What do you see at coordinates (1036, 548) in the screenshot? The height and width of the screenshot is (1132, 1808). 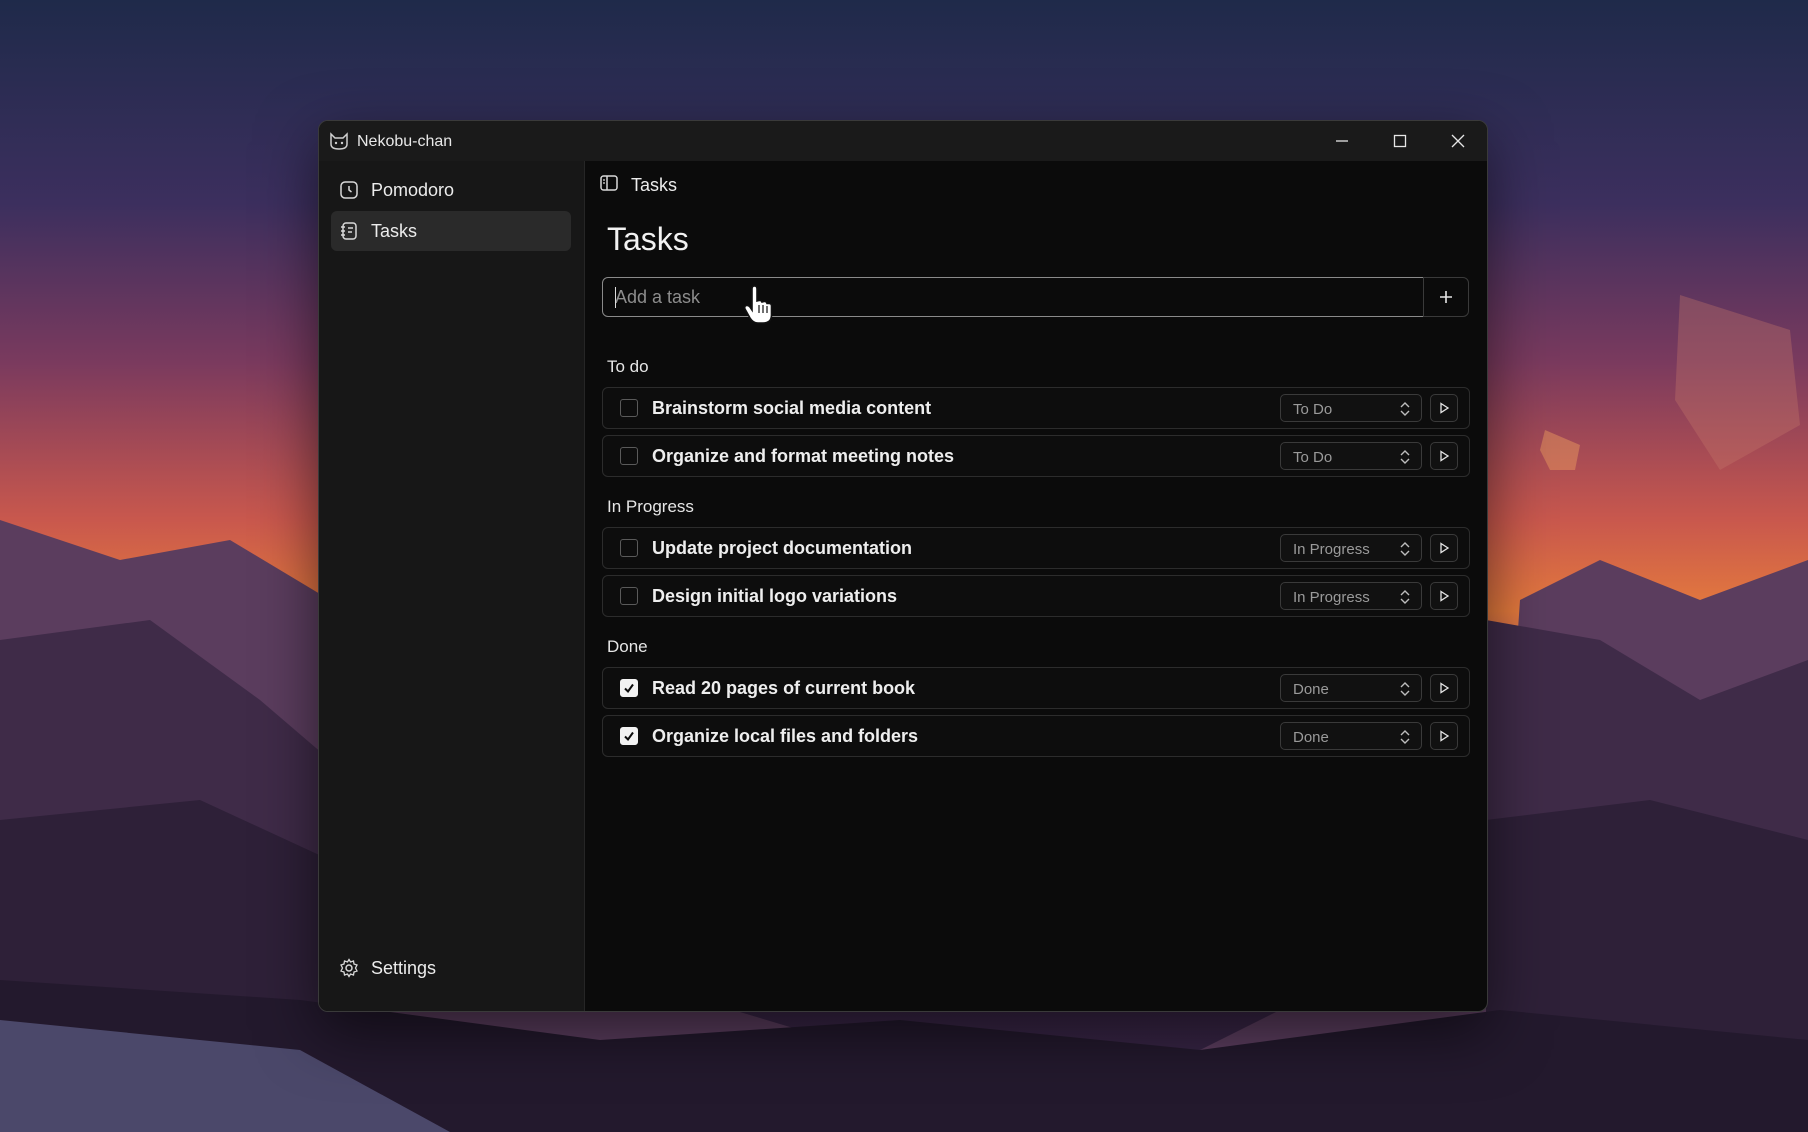 I see `task-row: Update project documentation In Progress` at bounding box center [1036, 548].